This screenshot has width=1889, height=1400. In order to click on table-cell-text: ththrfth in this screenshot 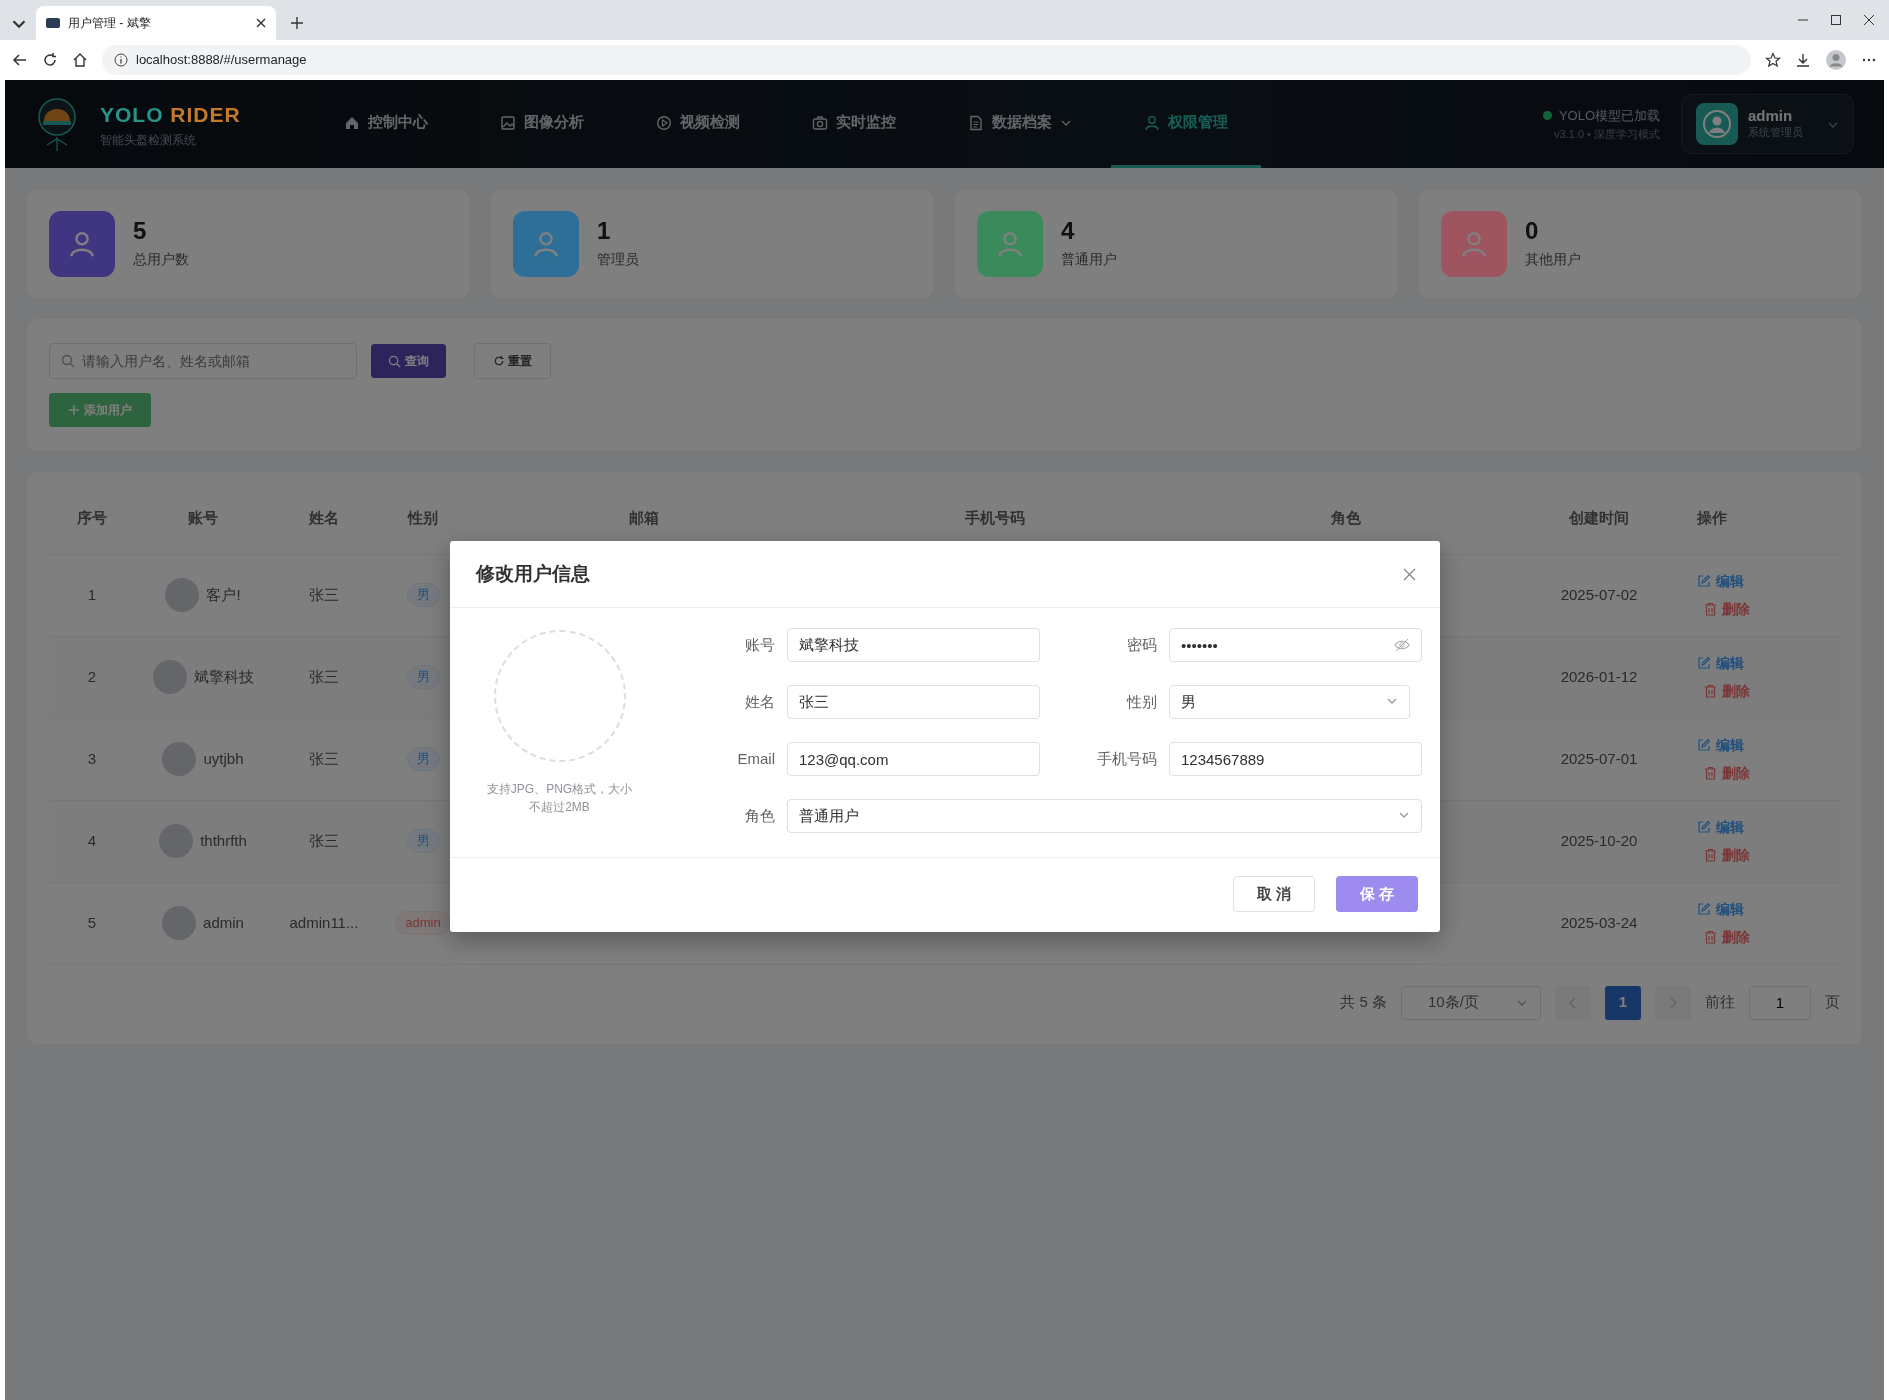, I will do `click(223, 840)`.